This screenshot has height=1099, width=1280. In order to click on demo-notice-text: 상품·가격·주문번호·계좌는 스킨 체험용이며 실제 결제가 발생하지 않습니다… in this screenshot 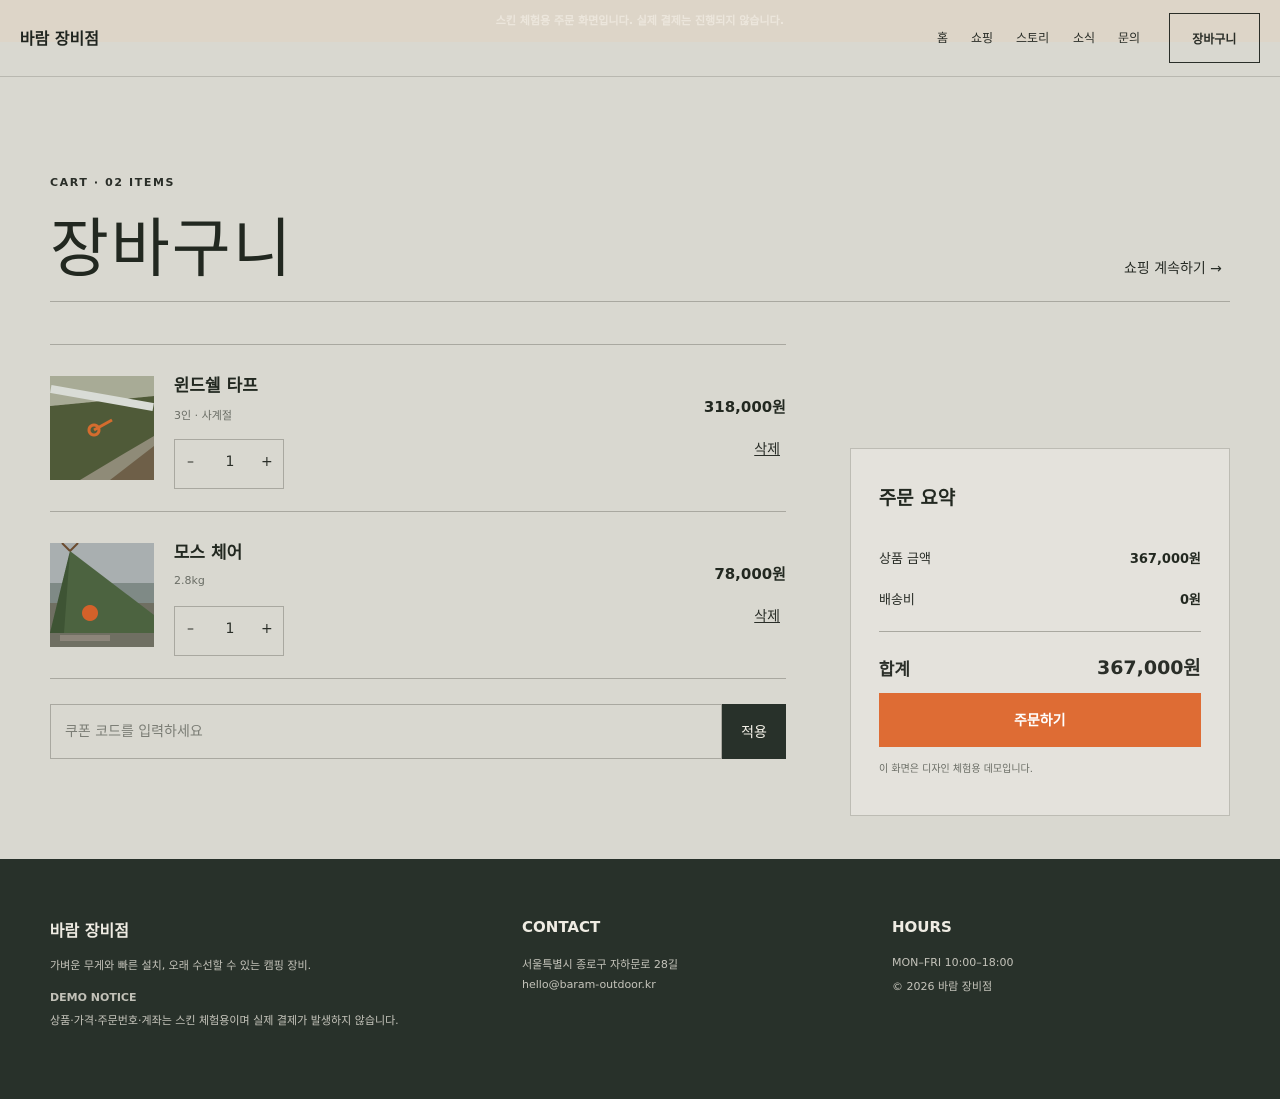, I will do `click(224, 1020)`.